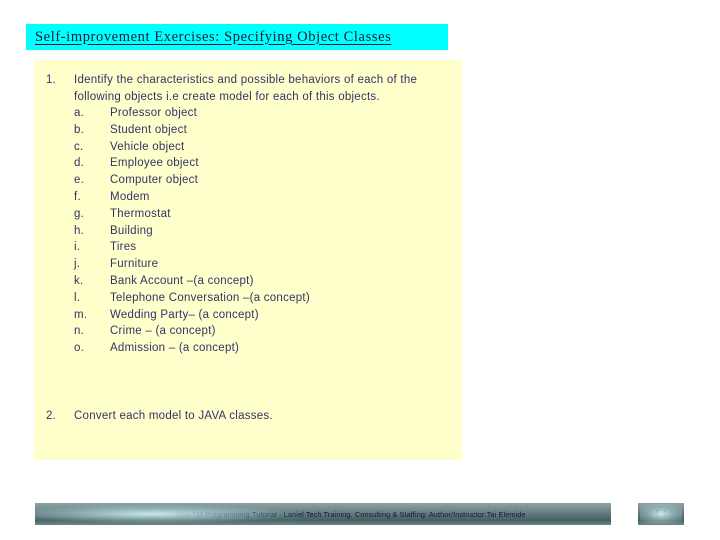  I want to click on page-number-box: 54, so click(661, 514).